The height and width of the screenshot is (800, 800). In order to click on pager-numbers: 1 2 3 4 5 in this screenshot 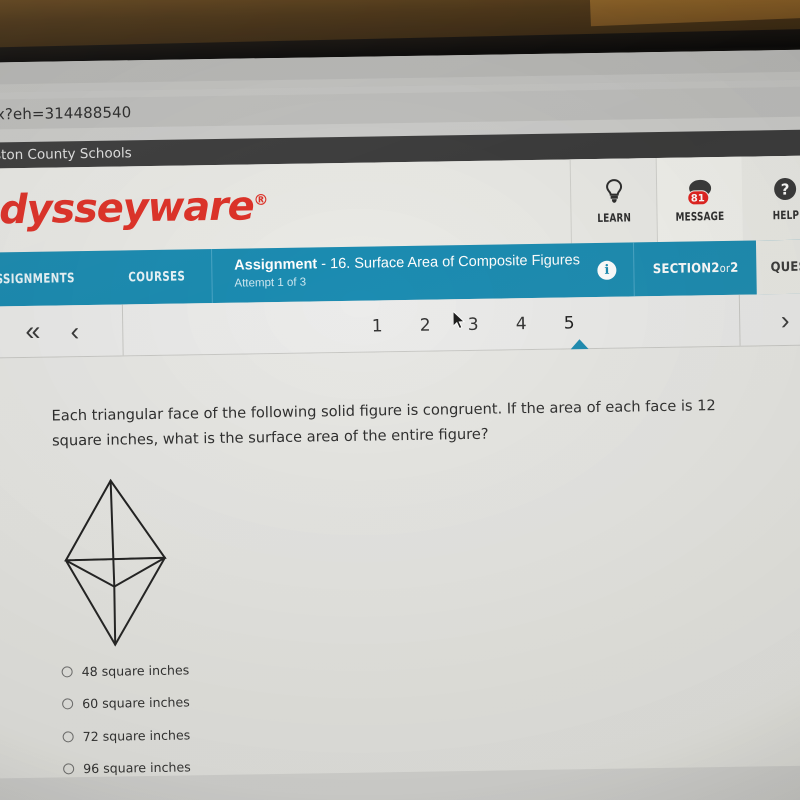, I will do `click(431, 325)`.